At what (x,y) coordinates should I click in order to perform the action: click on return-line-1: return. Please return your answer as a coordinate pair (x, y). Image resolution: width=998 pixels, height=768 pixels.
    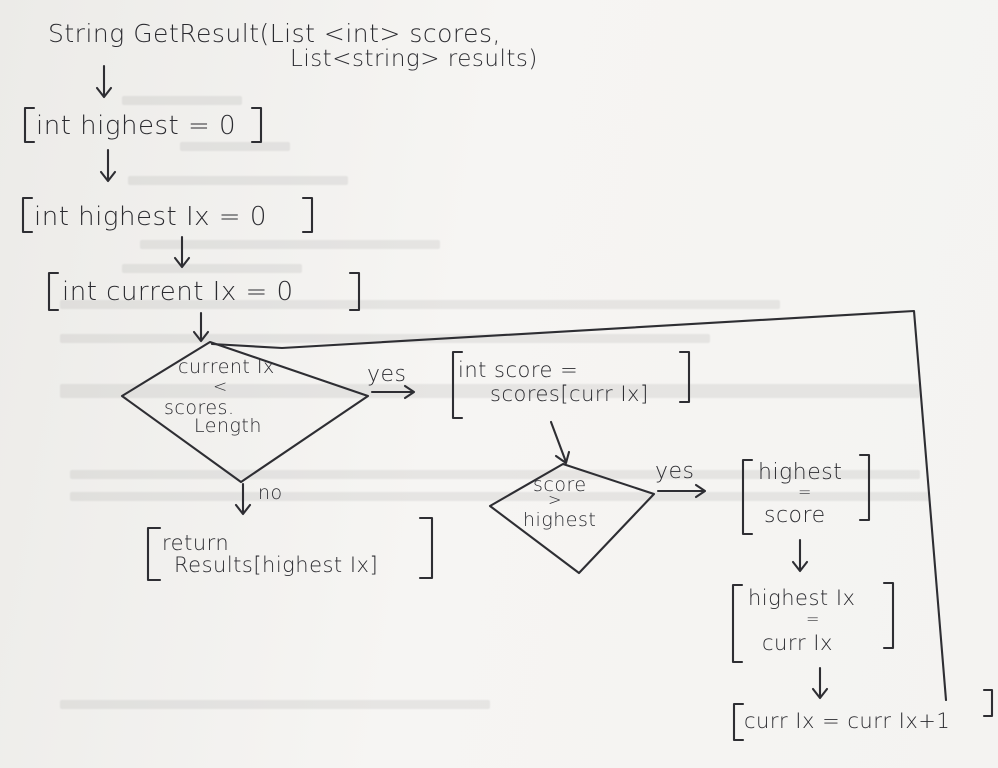
    Looking at the image, I should click on (195, 543).